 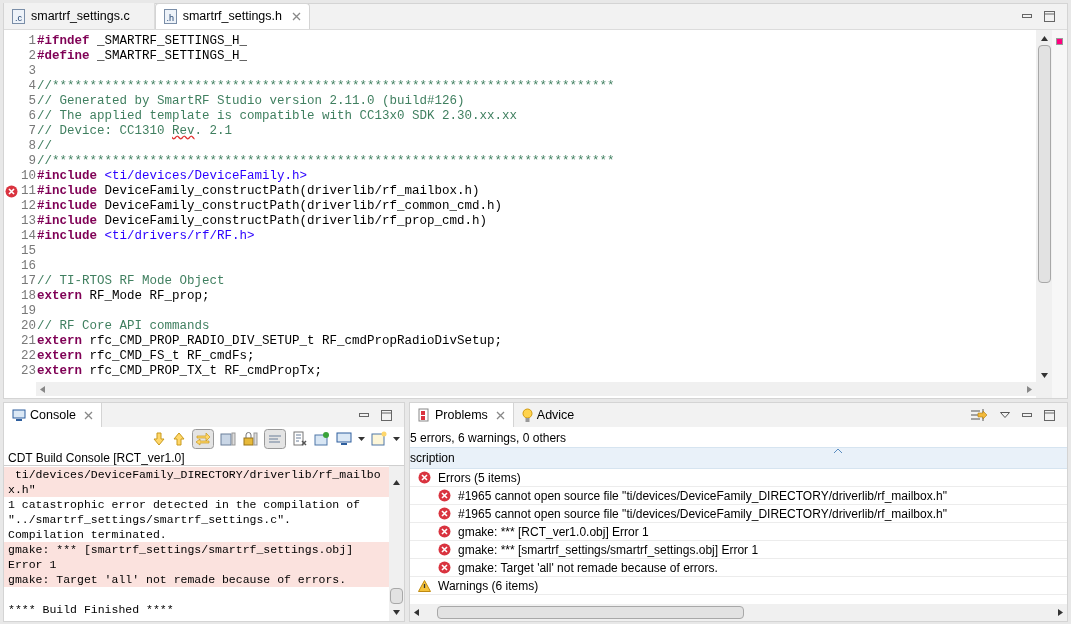 I want to click on line-number: 13, so click(x=28, y=221).